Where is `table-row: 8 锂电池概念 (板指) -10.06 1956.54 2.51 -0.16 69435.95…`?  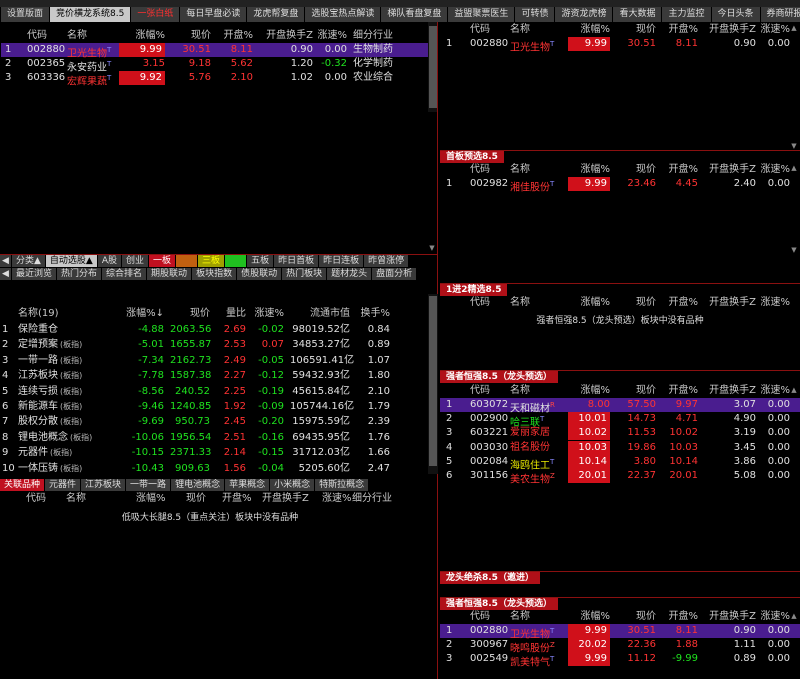 table-row: 8 锂电池概念 (板指) -10.06 1956.54 2.51 -0.16 69435.95… is located at coordinates (218, 438).